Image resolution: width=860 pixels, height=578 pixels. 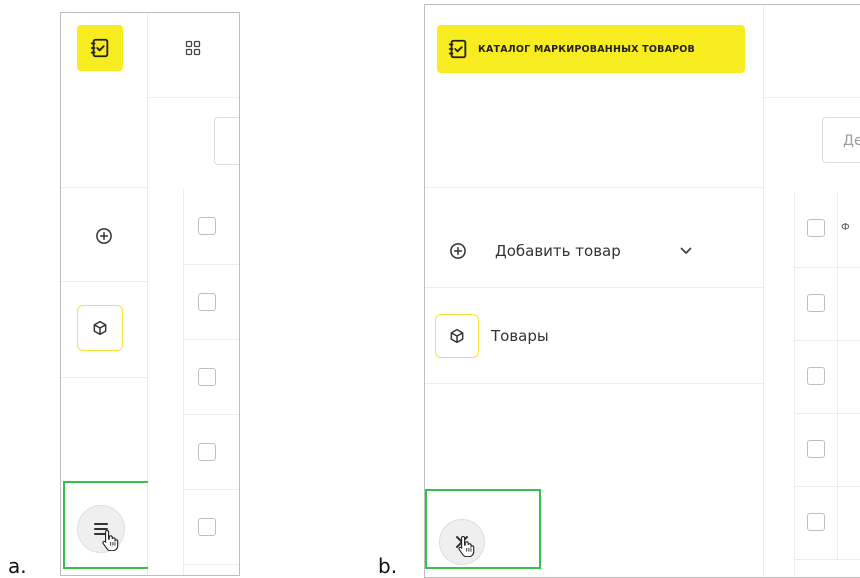 I want to click on sidebar-collapsed, so click(x=113, y=294).